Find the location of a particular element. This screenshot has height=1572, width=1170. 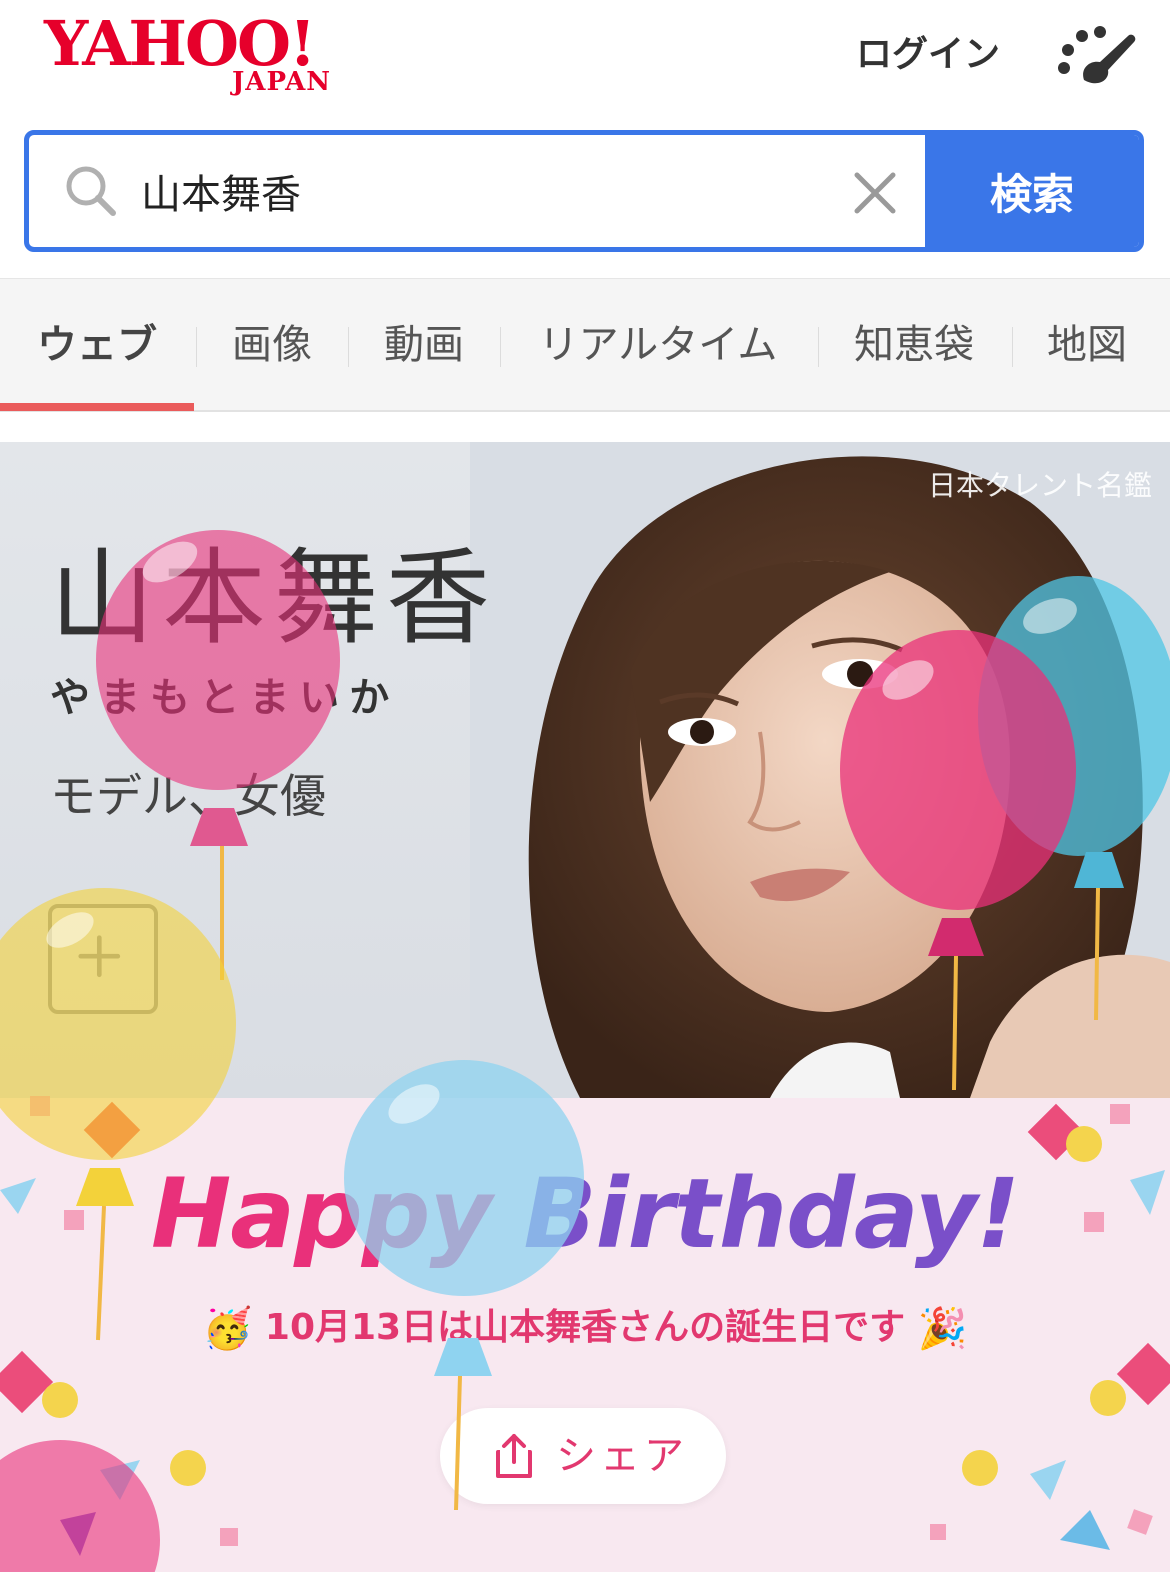

login-button: ログイン is located at coordinates (928, 55).